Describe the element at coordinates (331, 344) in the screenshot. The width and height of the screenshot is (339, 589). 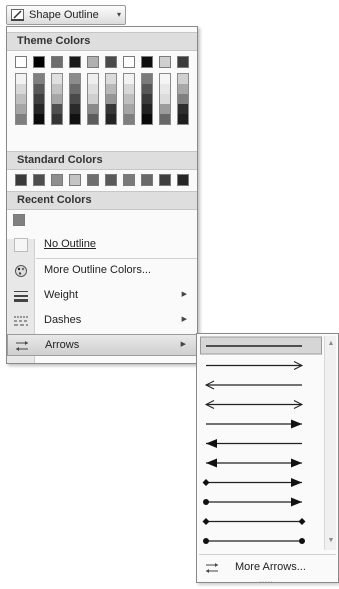
I see `scroll-up-icon: ▲` at that location.